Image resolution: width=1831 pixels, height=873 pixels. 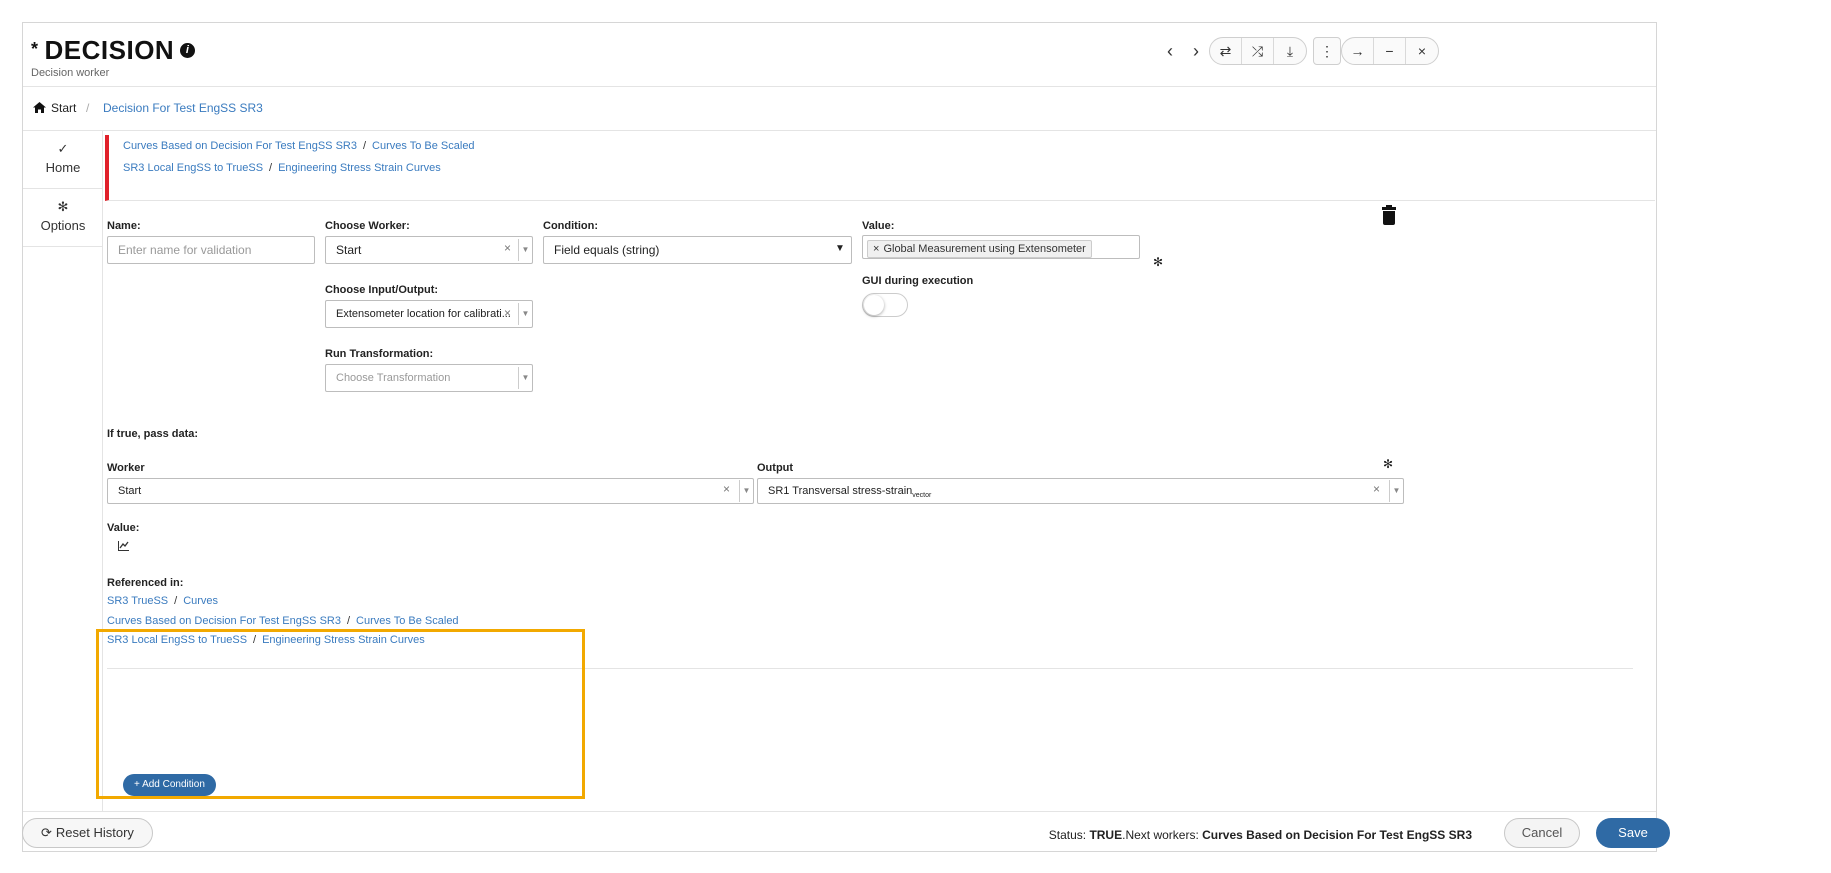 I want to click on reference-link: SR3 Local EngSS to TrueSS, so click(x=193, y=168).